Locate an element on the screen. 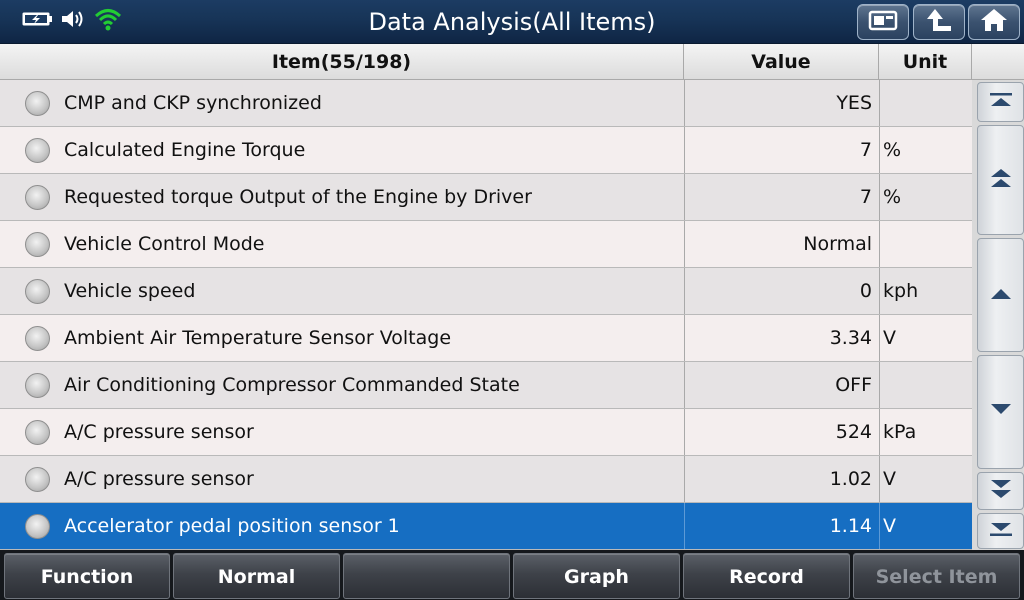  item-name: Accelerator pedal position sensor 1 is located at coordinates (232, 526).